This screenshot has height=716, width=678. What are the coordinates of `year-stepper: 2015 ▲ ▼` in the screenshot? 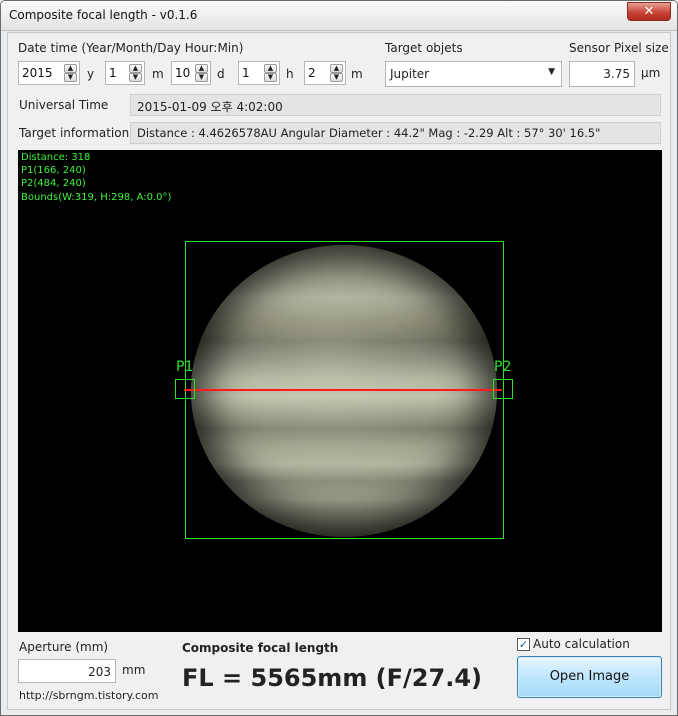 It's located at (49, 73).